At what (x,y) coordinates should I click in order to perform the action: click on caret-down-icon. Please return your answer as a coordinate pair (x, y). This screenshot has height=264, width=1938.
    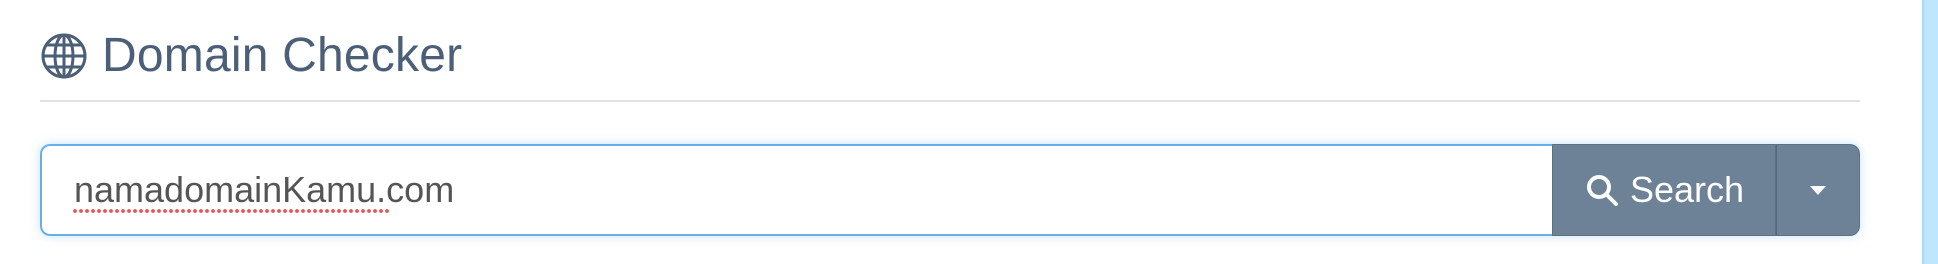
    Looking at the image, I should click on (1818, 190).